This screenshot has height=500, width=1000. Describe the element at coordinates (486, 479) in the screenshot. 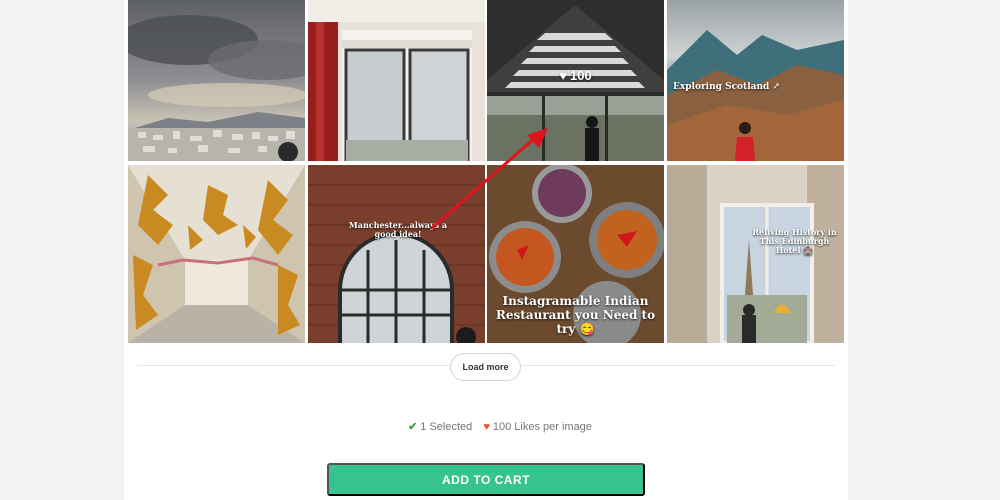

I see `add-to-cart-button: ADD TO CART` at that location.